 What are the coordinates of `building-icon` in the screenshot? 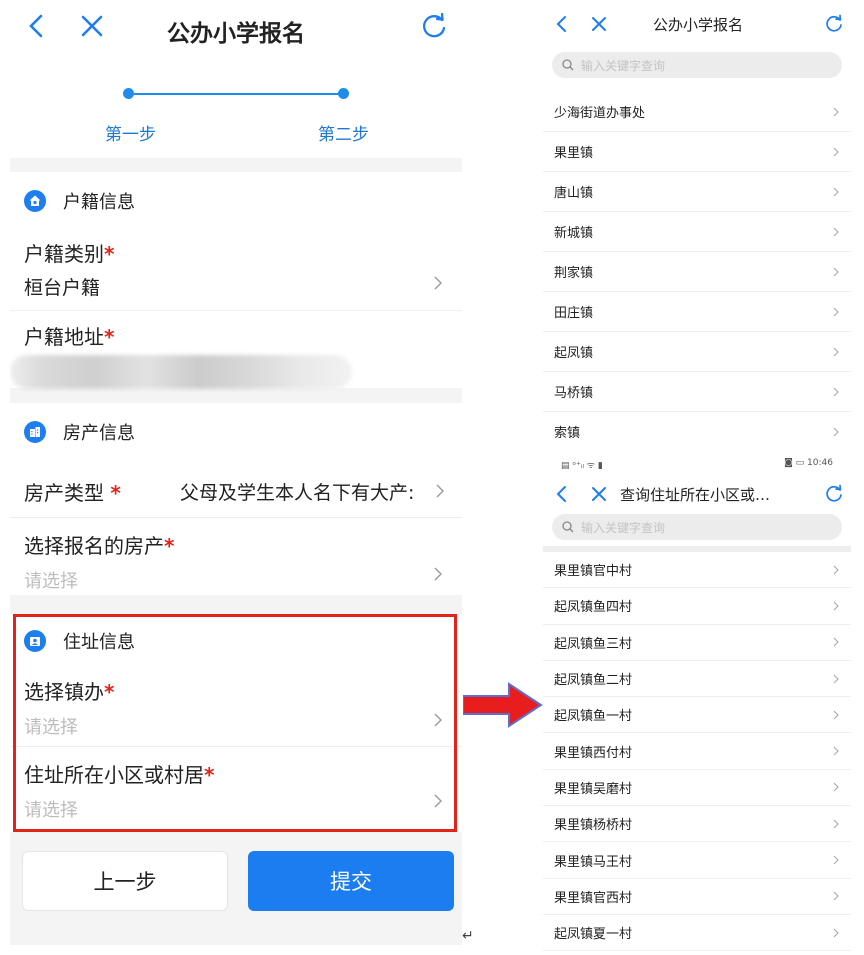 It's located at (35, 432).